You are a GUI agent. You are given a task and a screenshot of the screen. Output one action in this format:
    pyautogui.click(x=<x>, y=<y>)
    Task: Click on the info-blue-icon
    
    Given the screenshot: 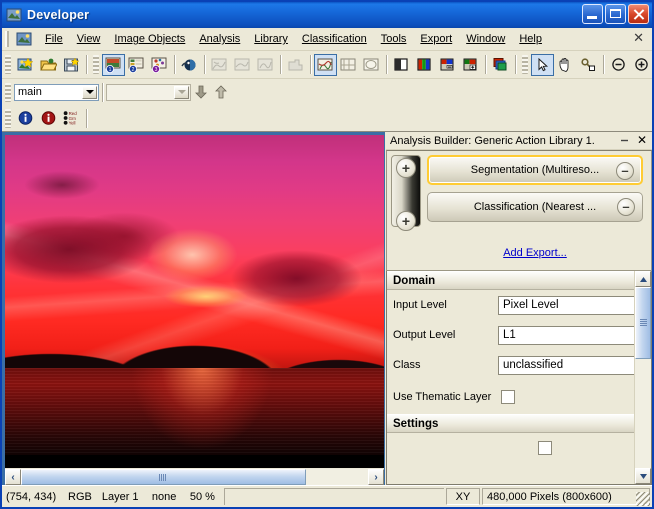 What is the action you would take?
    pyautogui.click(x=25, y=118)
    